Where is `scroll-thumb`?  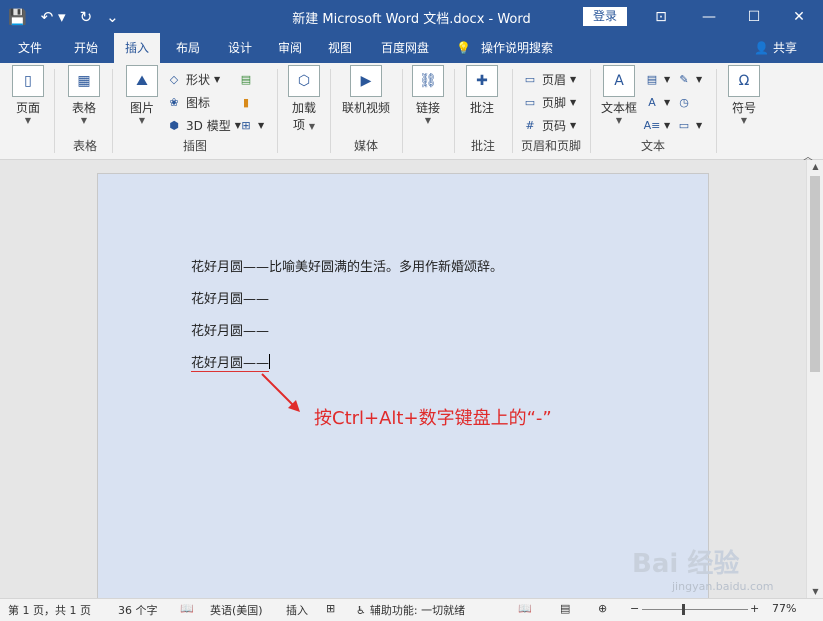 scroll-thumb is located at coordinates (815, 274).